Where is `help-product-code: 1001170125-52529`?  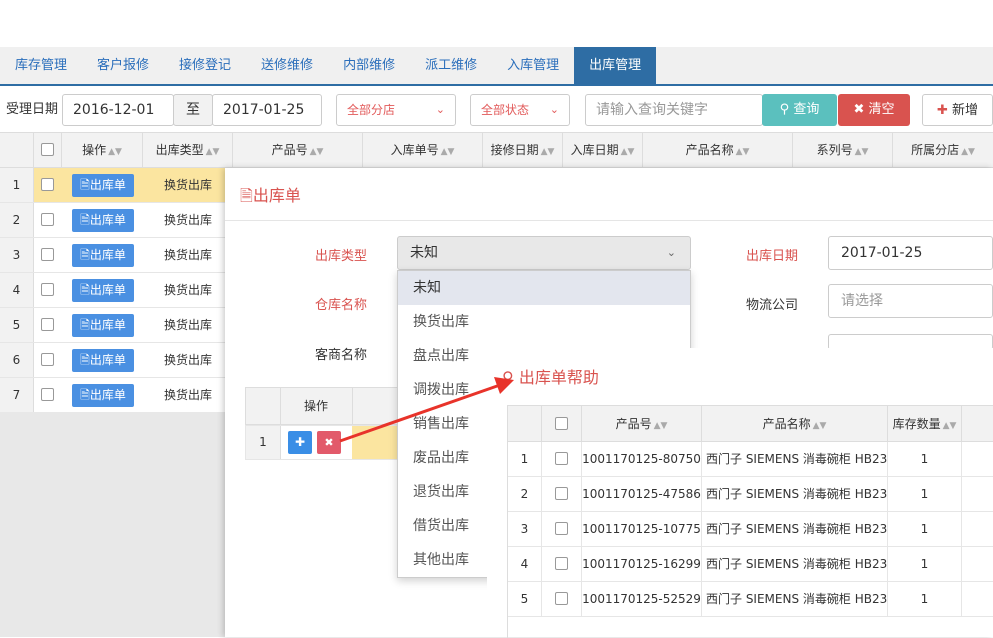
help-product-code: 1001170125-52529 is located at coordinates (642, 599).